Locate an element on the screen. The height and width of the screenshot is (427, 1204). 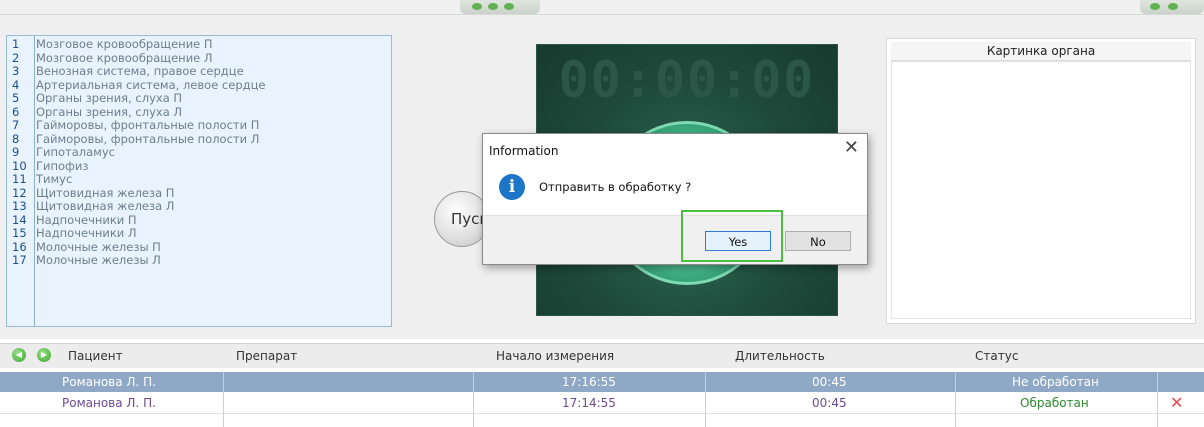
organ-list-item: 16 Молочные железы П is located at coordinates (199, 247).